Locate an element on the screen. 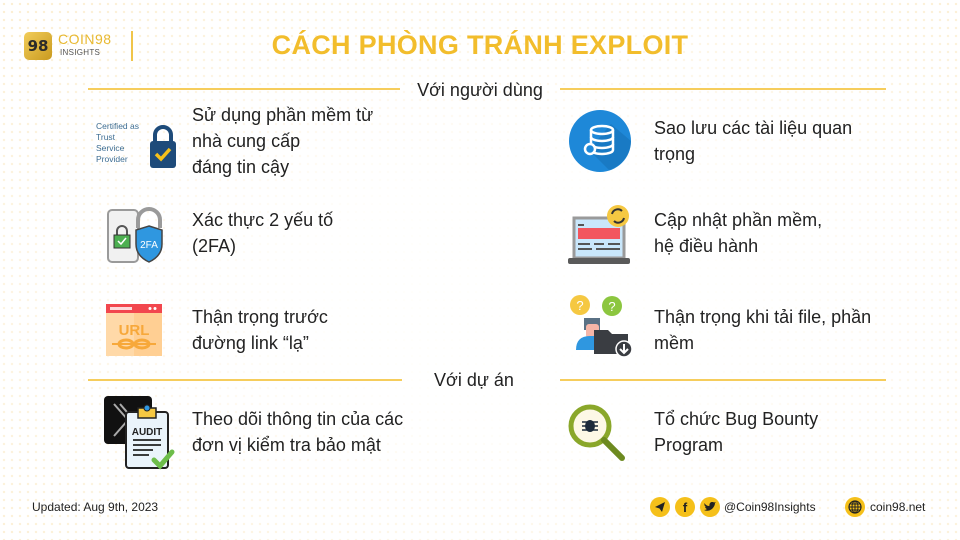 Image resolution: width=960 pixels, height=540 pixels. section-label-users: Với người dùng is located at coordinates (480, 90).